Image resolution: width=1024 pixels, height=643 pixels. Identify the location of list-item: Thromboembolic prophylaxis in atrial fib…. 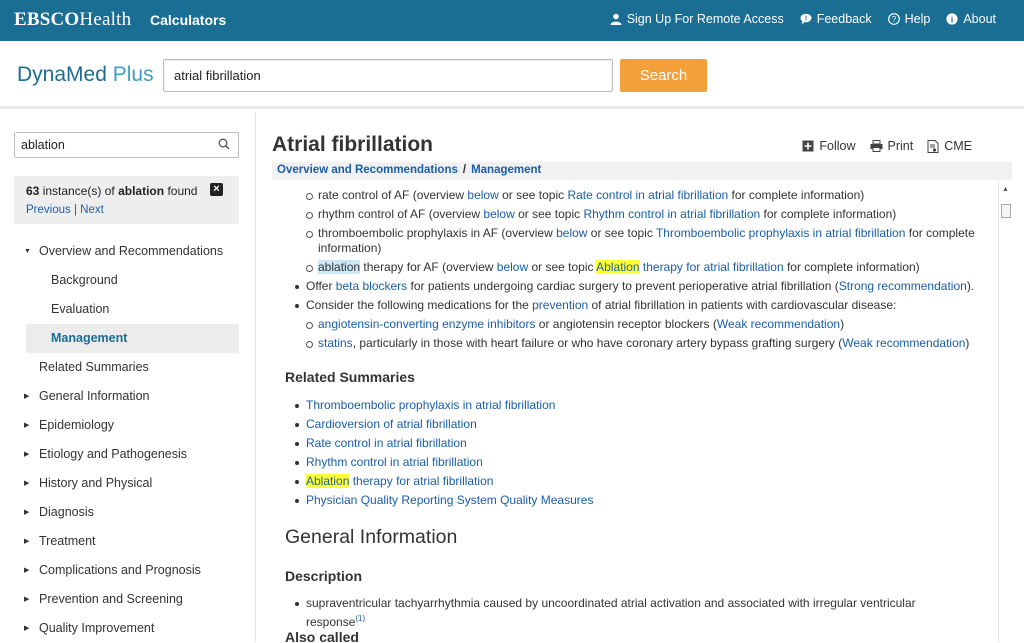
(420, 405).